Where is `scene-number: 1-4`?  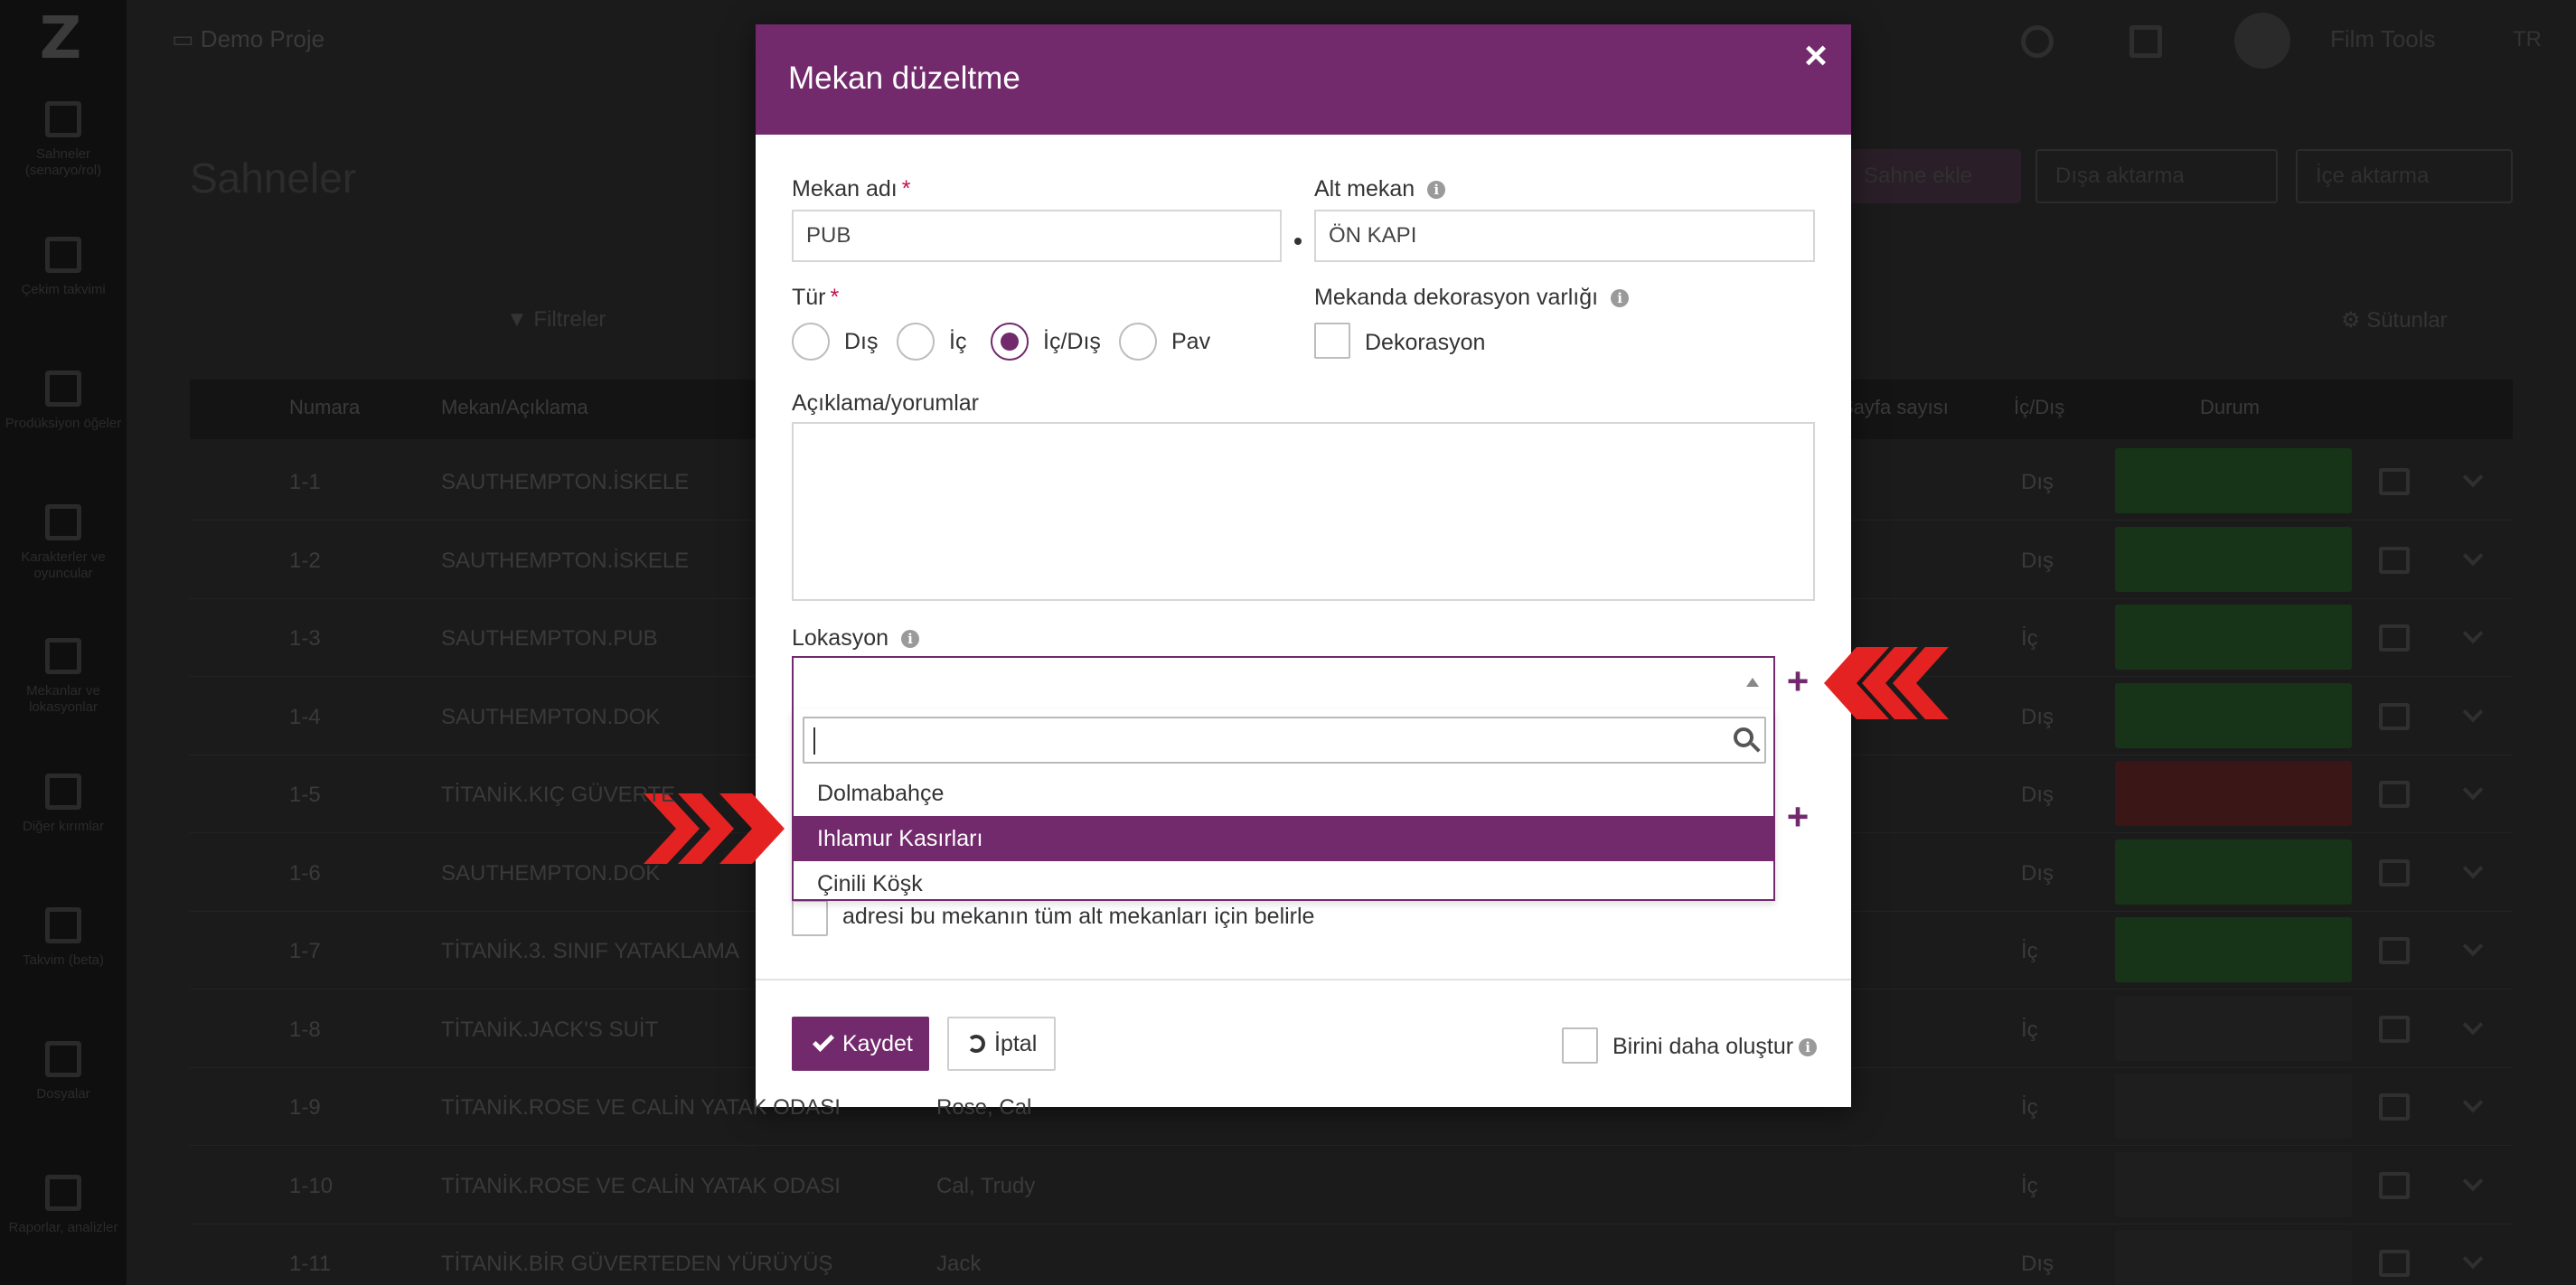
scene-number: 1-4 is located at coordinates (305, 717).